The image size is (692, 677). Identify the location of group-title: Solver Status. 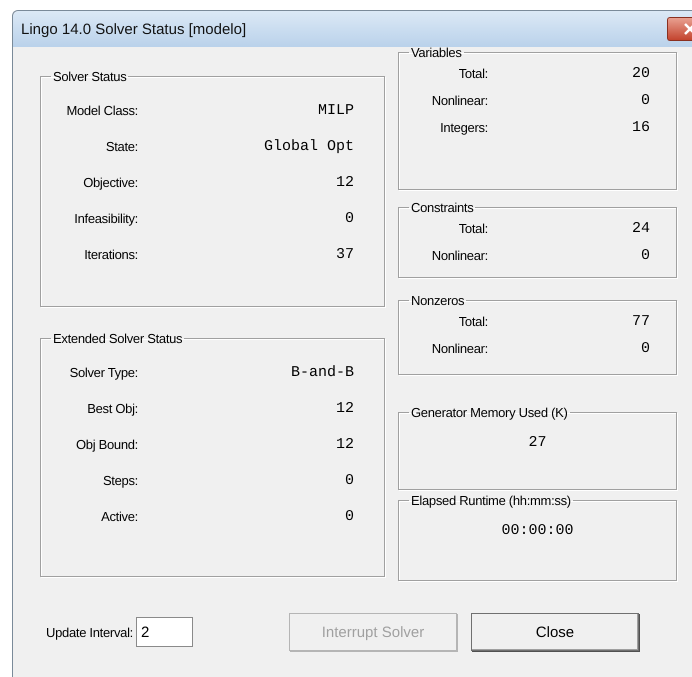
(90, 76).